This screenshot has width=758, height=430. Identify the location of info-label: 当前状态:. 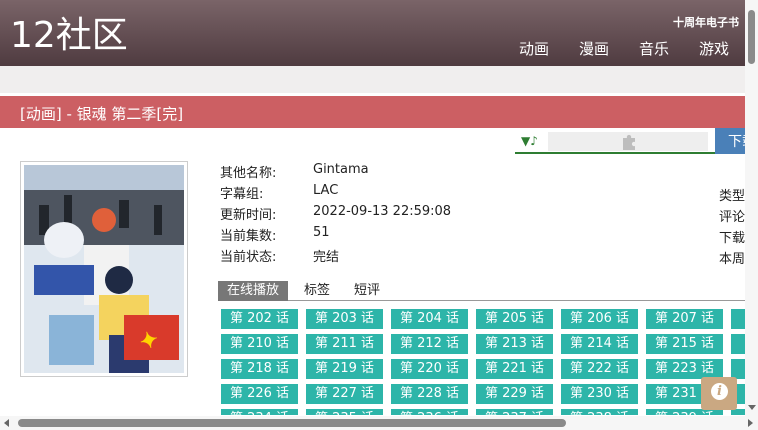
(248, 257).